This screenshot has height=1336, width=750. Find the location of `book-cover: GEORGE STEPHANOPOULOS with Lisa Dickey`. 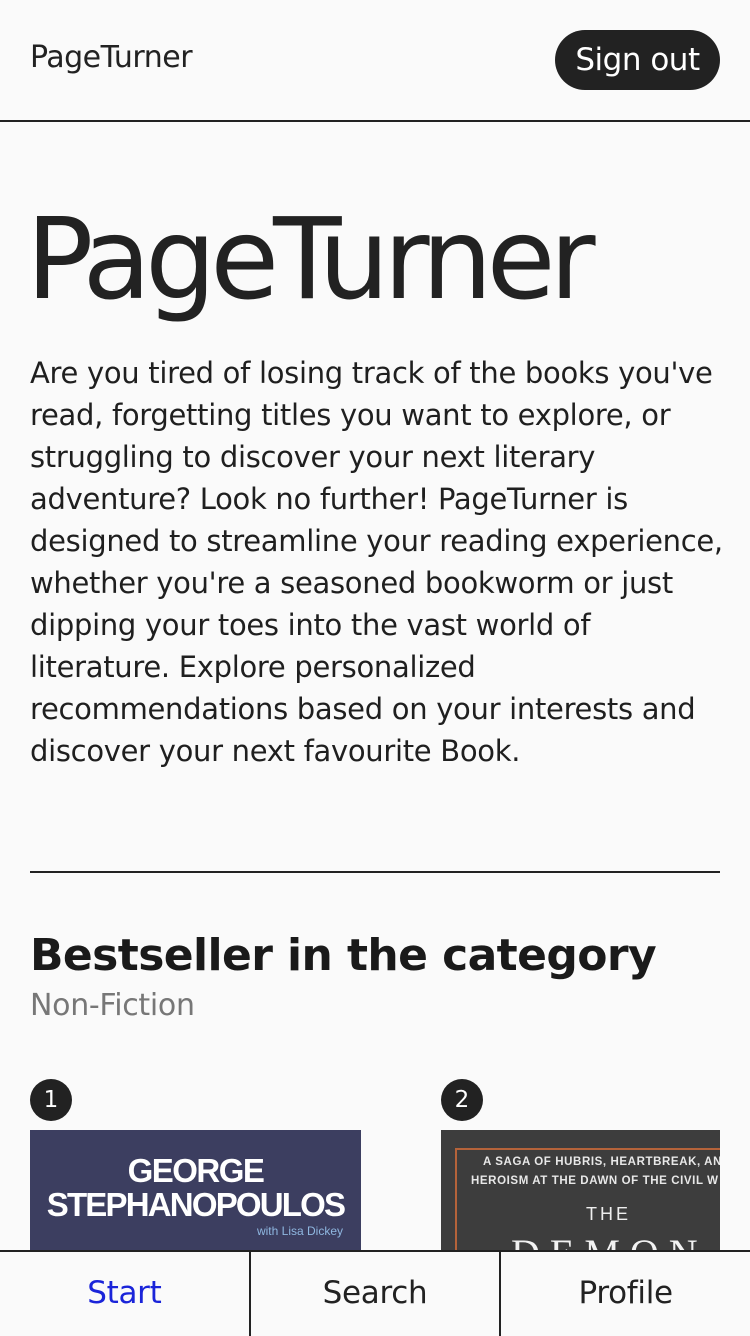

book-cover: GEORGE STEPHANOPOULOS with Lisa Dickey is located at coordinates (195, 1195).